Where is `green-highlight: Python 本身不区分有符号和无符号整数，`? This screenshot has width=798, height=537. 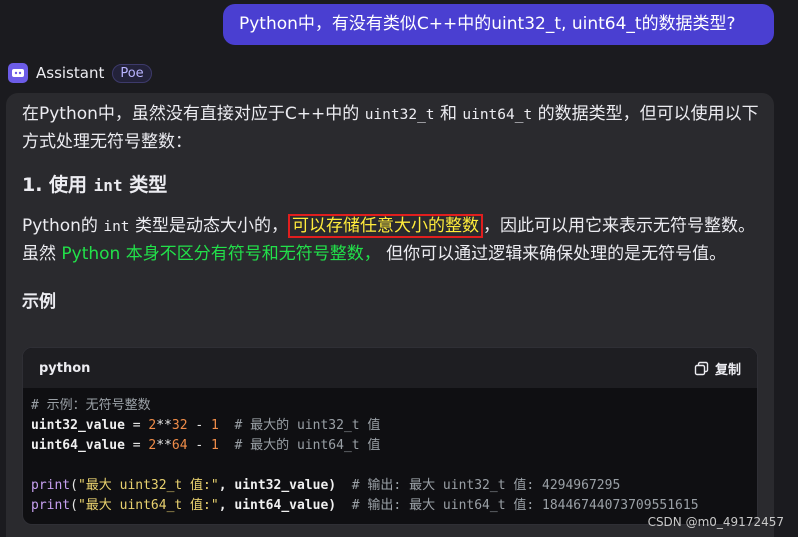 green-highlight: Python 本身不区分有符号和无符号整数， is located at coordinates (221, 254).